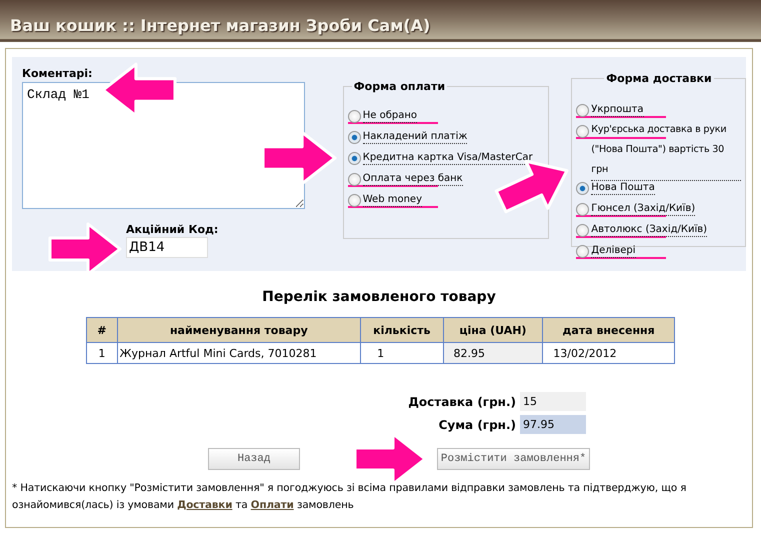 This screenshot has height=538, width=761. I want to click on group-legend: Форма доставки, so click(659, 78).